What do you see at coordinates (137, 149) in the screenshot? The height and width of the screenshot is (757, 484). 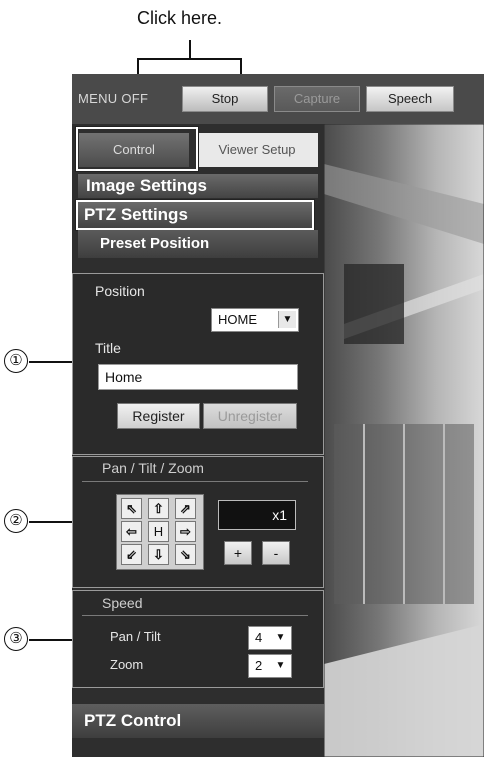 I see `highlight-control-tab` at bounding box center [137, 149].